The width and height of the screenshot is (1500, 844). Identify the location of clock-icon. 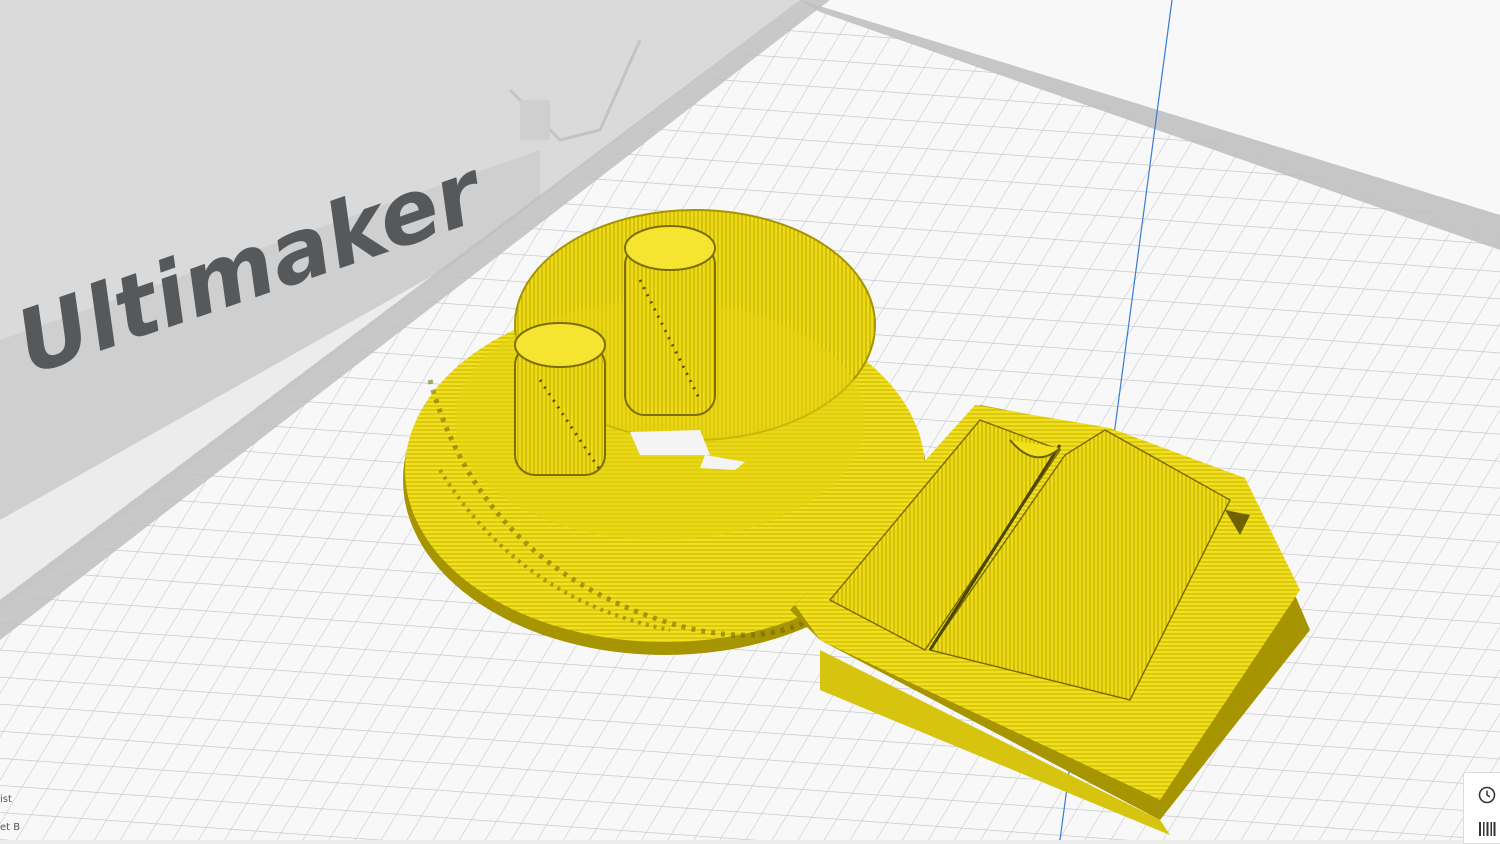
(1487, 797).